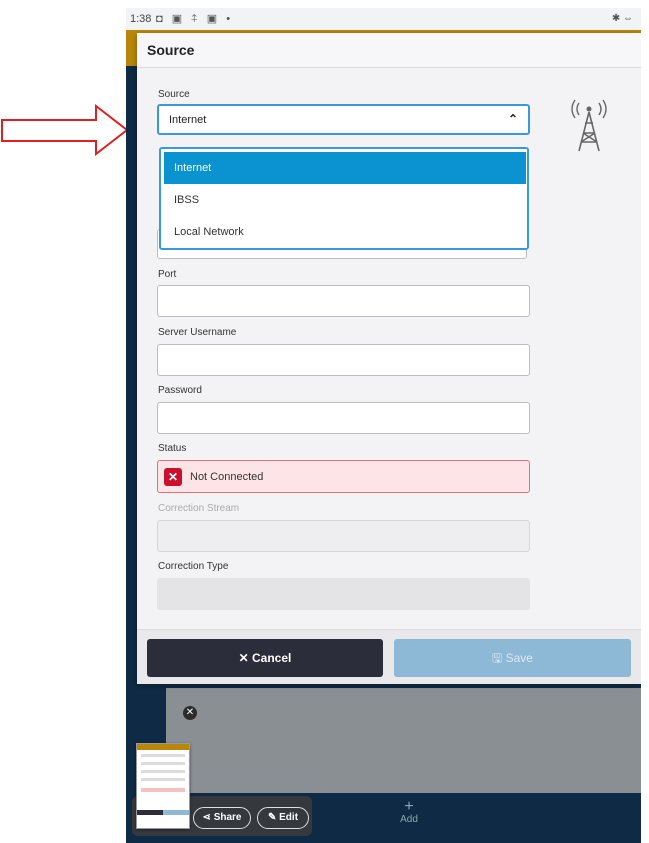  What do you see at coordinates (199, 508) in the screenshot?
I see `correction-stream-label: Correction Stream` at bounding box center [199, 508].